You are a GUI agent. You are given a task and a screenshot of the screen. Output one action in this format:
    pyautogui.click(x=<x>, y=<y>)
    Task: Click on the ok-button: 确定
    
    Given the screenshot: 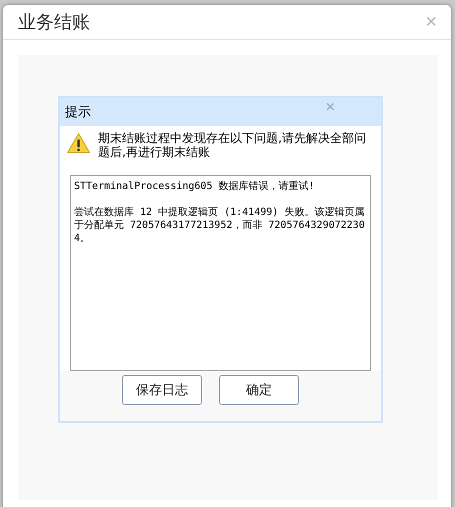 What is the action you would take?
    pyautogui.click(x=259, y=390)
    